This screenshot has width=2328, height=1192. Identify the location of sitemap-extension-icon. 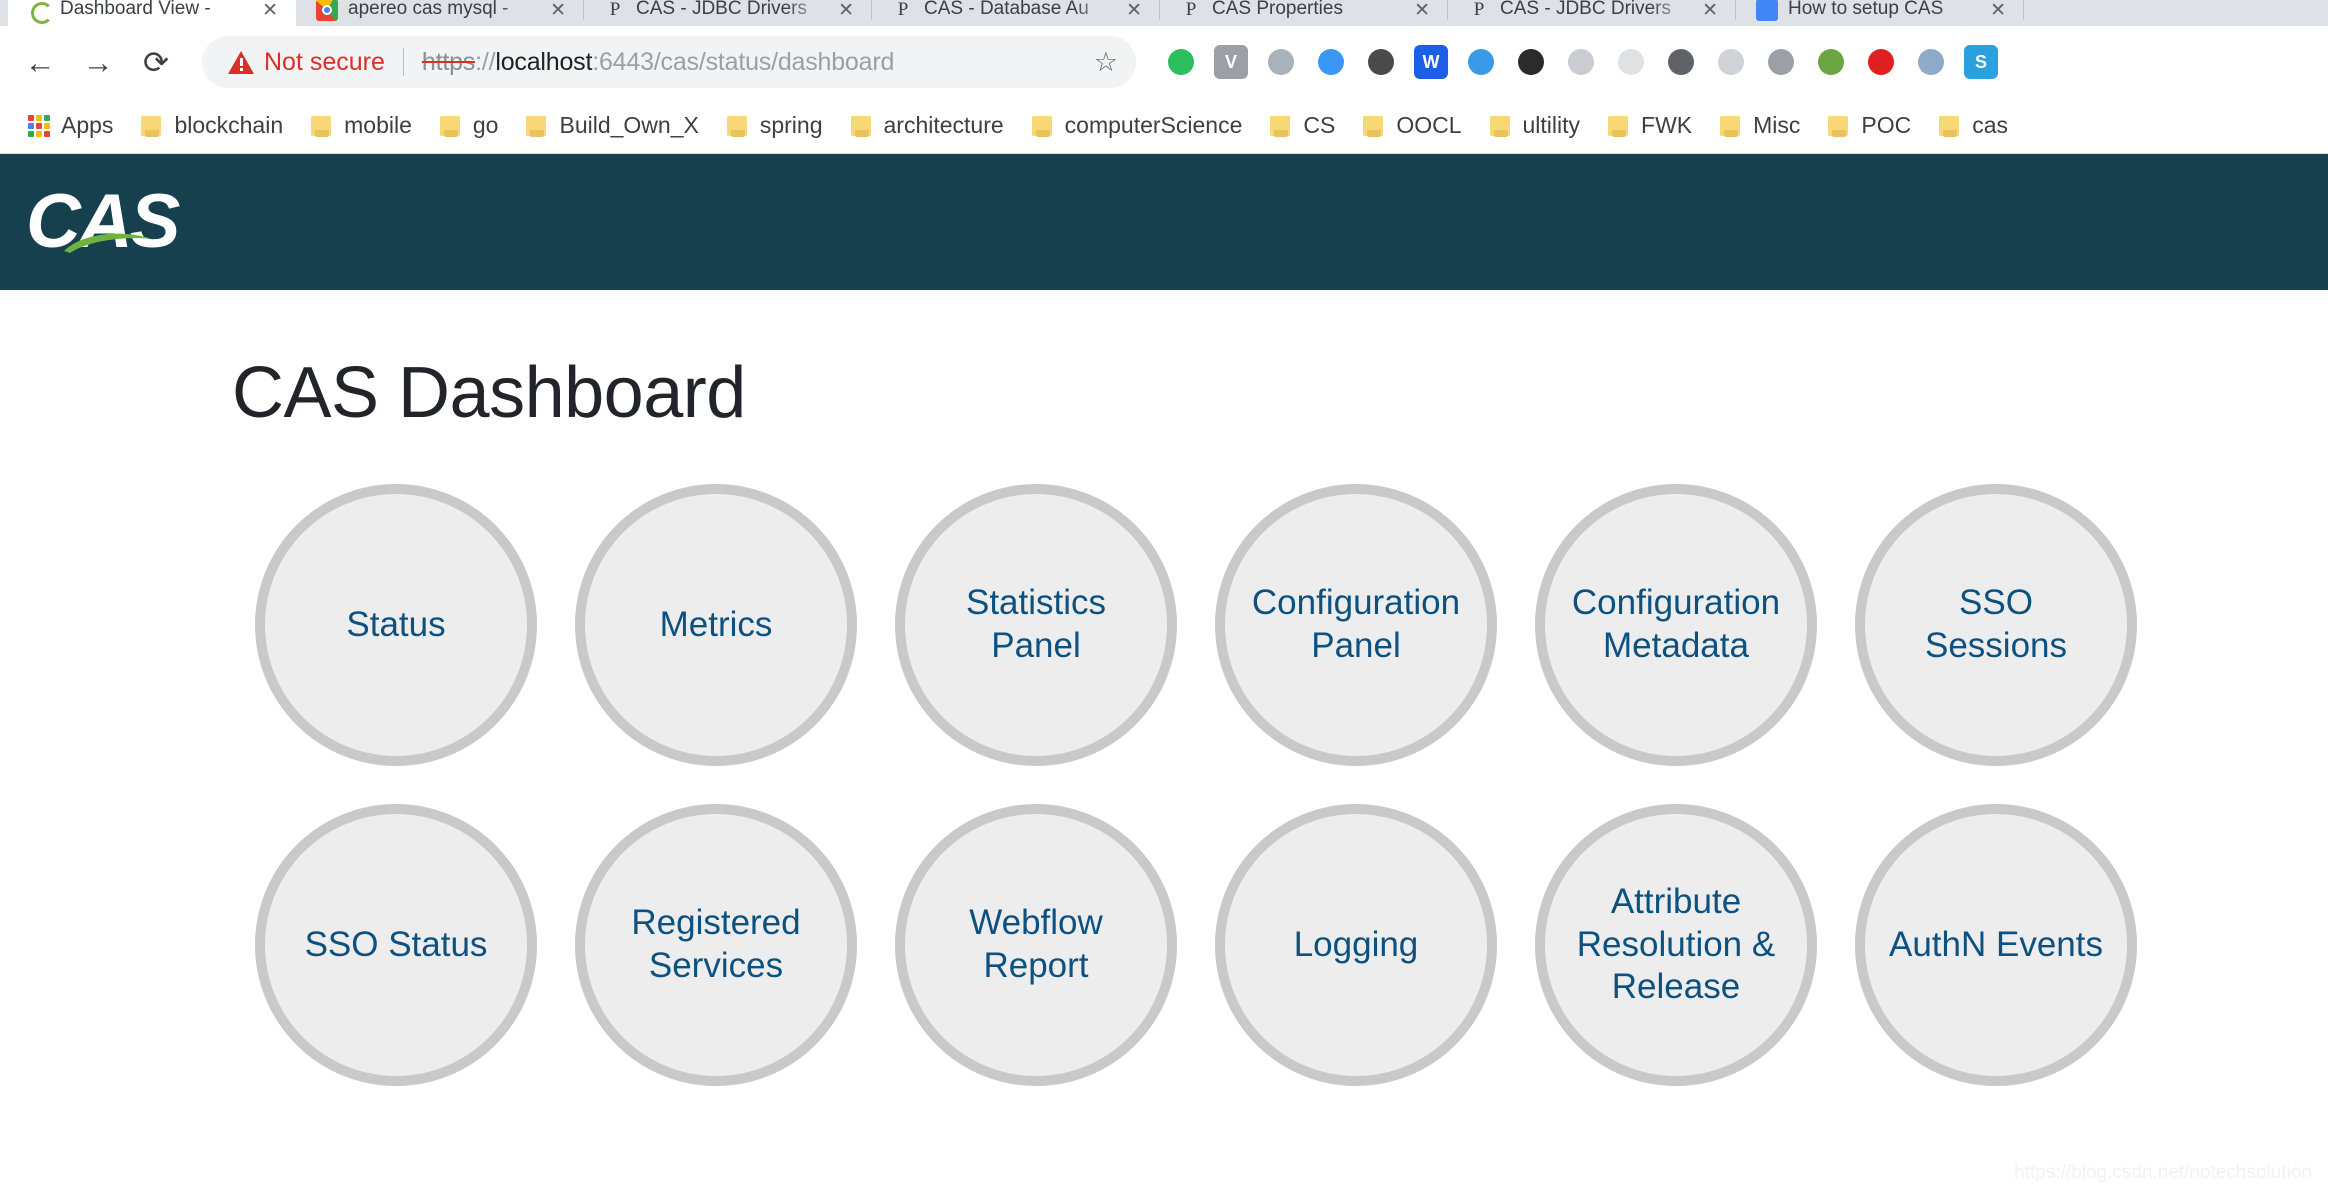
(1581, 62).